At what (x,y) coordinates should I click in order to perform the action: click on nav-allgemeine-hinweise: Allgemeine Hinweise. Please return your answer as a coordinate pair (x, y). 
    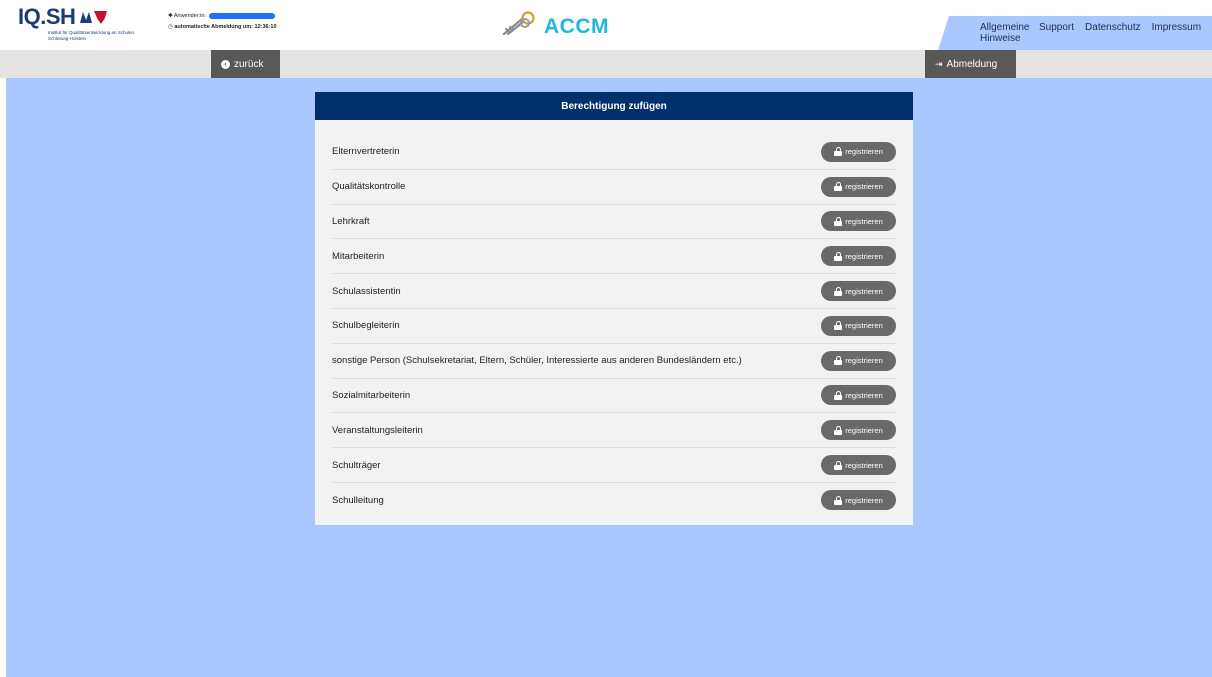
    Looking at the image, I should click on (1004, 33).